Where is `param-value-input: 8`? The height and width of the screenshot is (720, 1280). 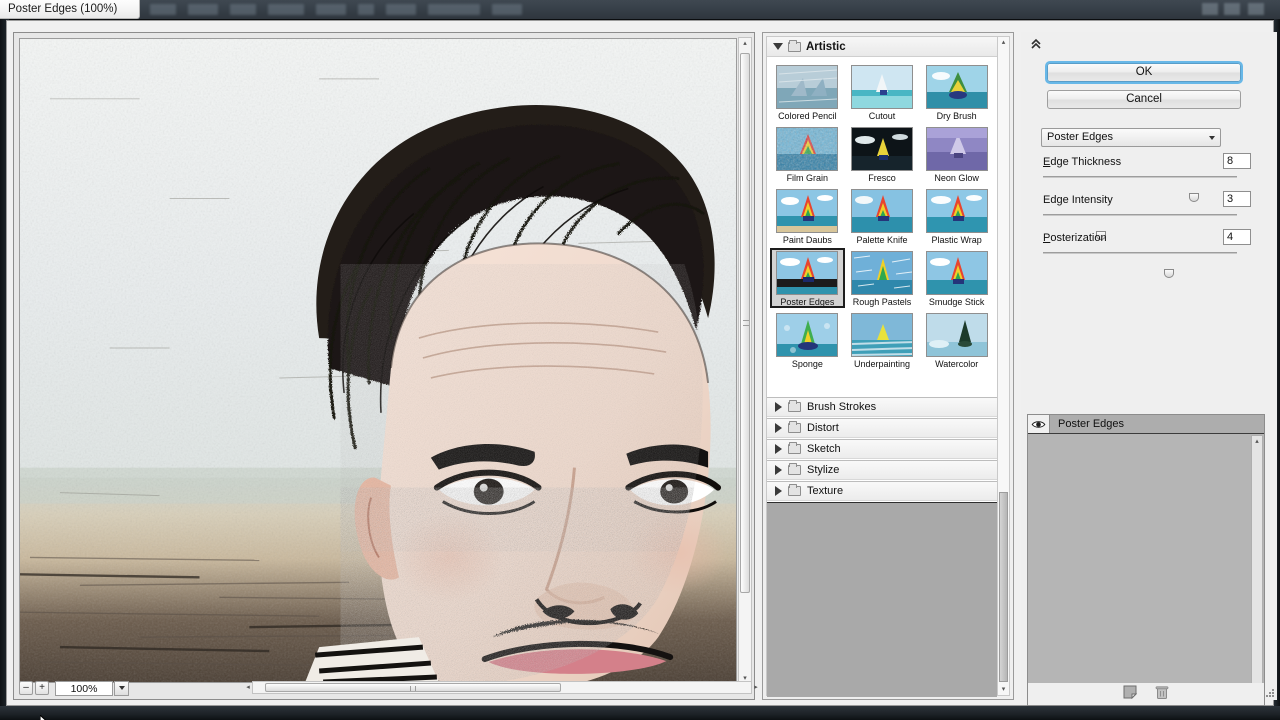
param-value-input: 8 is located at coordinates (1237, 161).